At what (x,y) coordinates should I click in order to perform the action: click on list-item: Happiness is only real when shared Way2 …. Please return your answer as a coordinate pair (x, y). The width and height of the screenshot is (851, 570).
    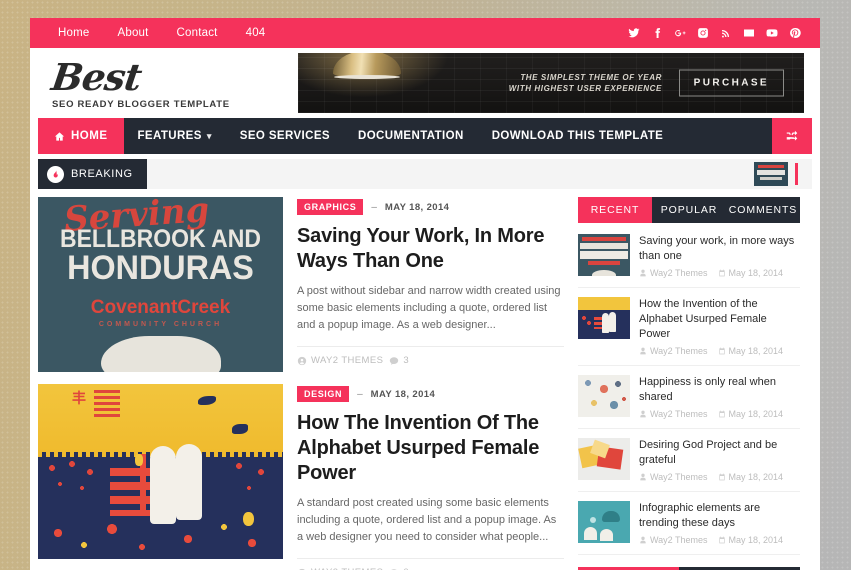
    Looking at the image, I should click on (689, 397).